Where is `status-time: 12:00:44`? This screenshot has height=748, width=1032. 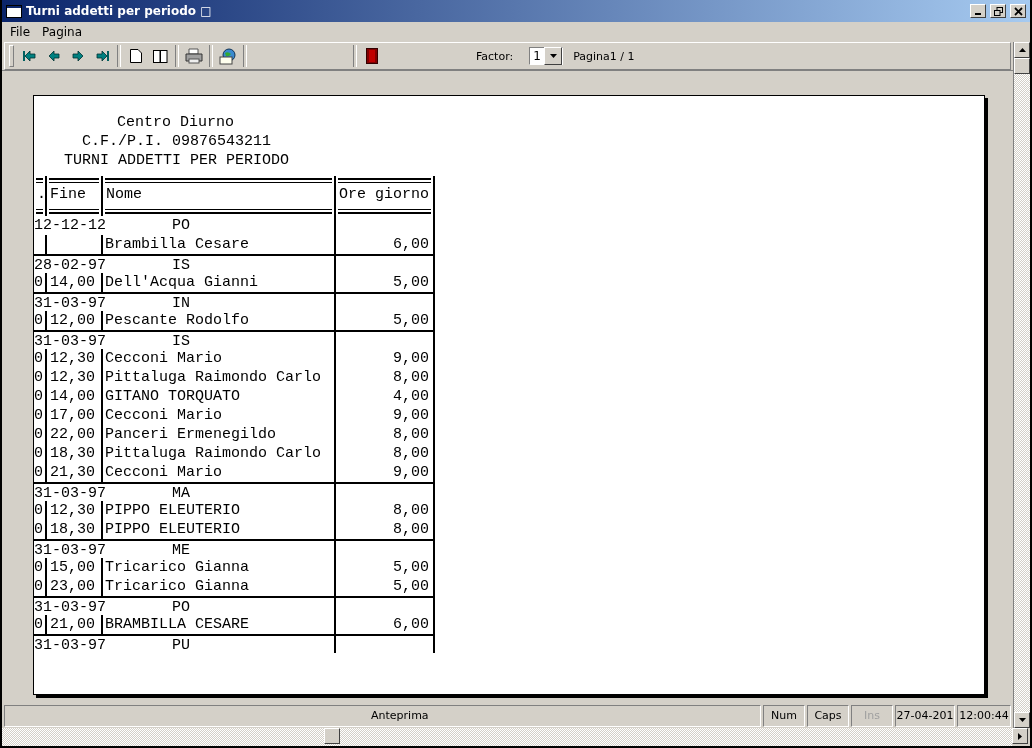 status-time: 12:00:44 is located at coordinates (984, 716).